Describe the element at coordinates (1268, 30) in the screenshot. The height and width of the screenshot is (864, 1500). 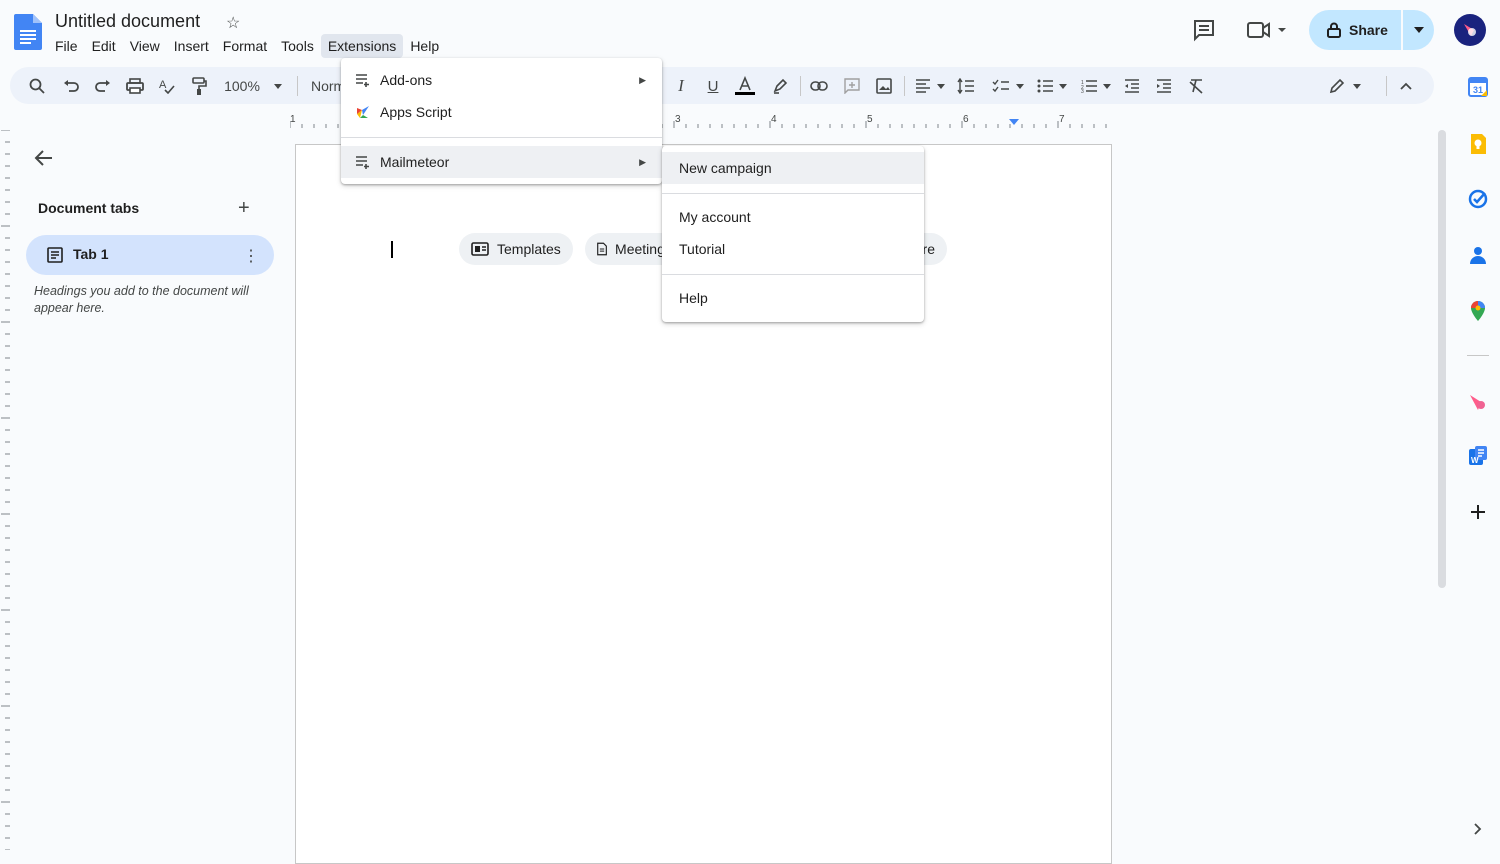
I see `meet-icon` at that location.